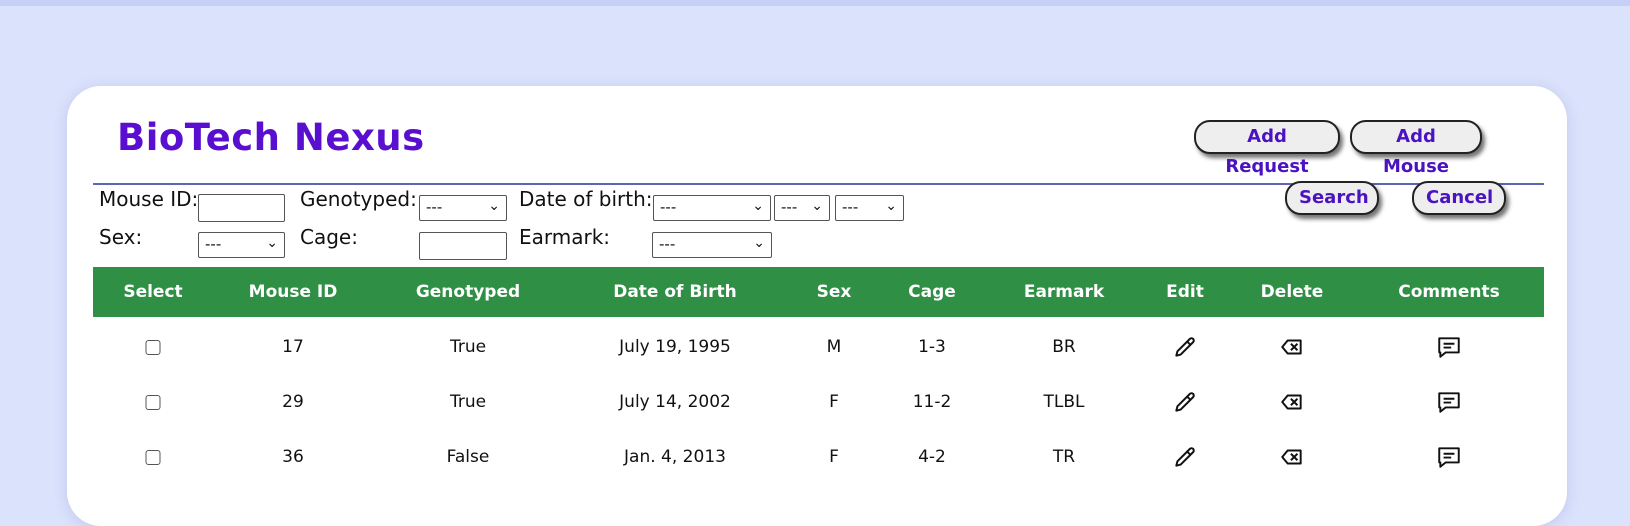 Image resolution: width=1630 pixels, height=526 pixels. Describe the element at coordinates (1064, 347) in the screenshot. I see `cell-earmark: BR` at that location.